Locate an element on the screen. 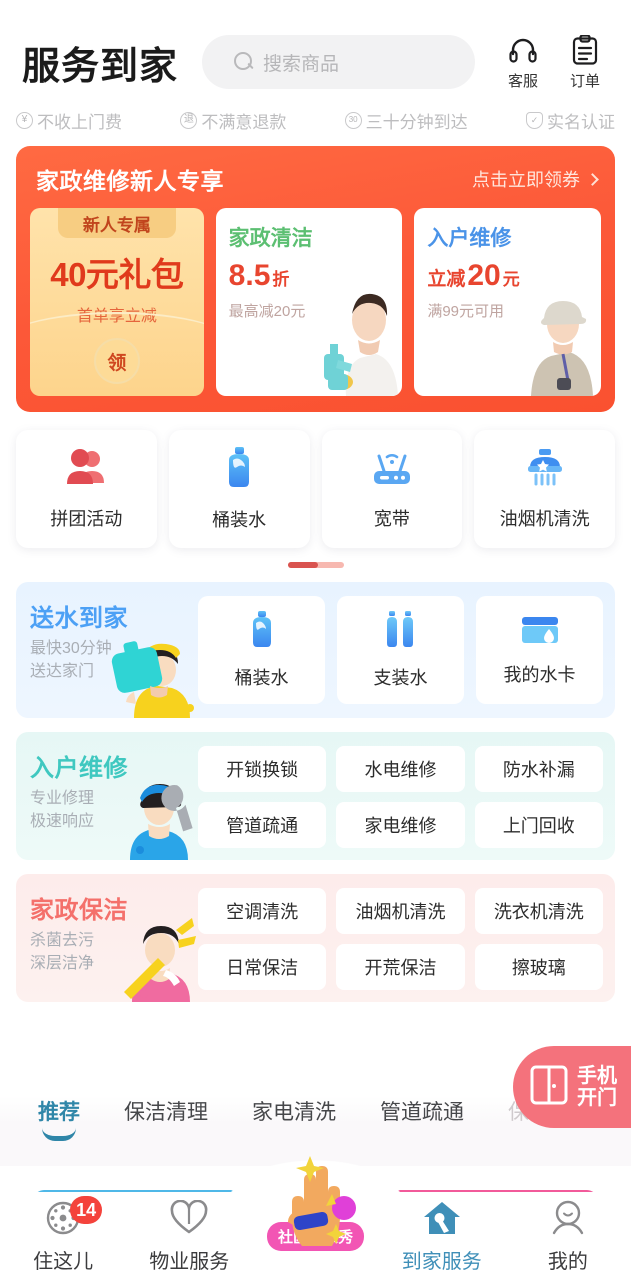 The image size is (631, 1280). nav-item-community-show: 社区达人秀 is located at coordinates (315, 1218).